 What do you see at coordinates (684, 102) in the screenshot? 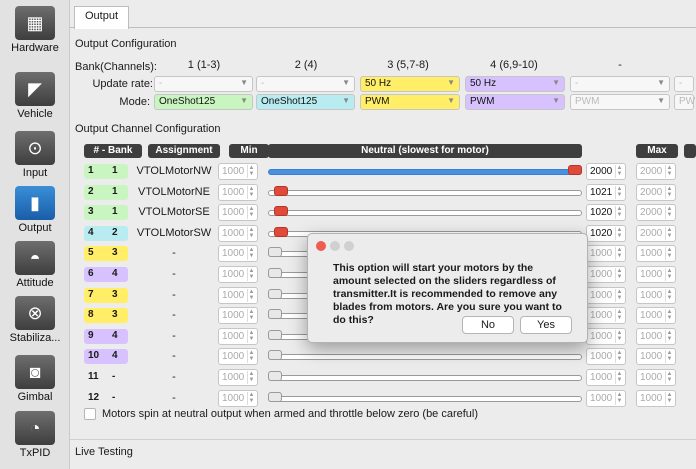
I see `mode-bank-6: PW` at bounding box center [684, 102].